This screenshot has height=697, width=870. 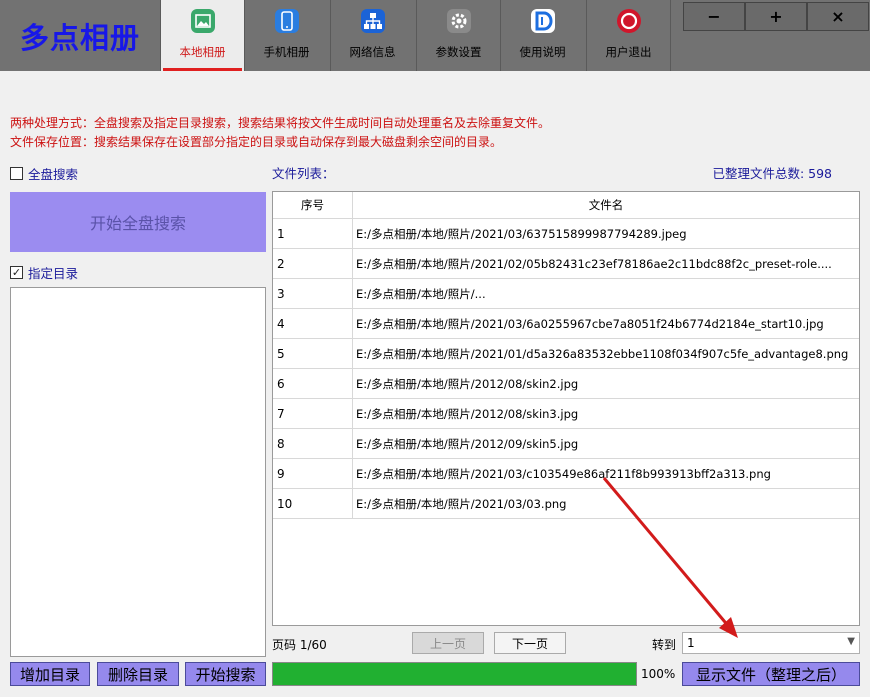 What do you see at coordinates (313, 413) in the screenshot?
I see `row-number: 7` at bounding box center [313, 413].